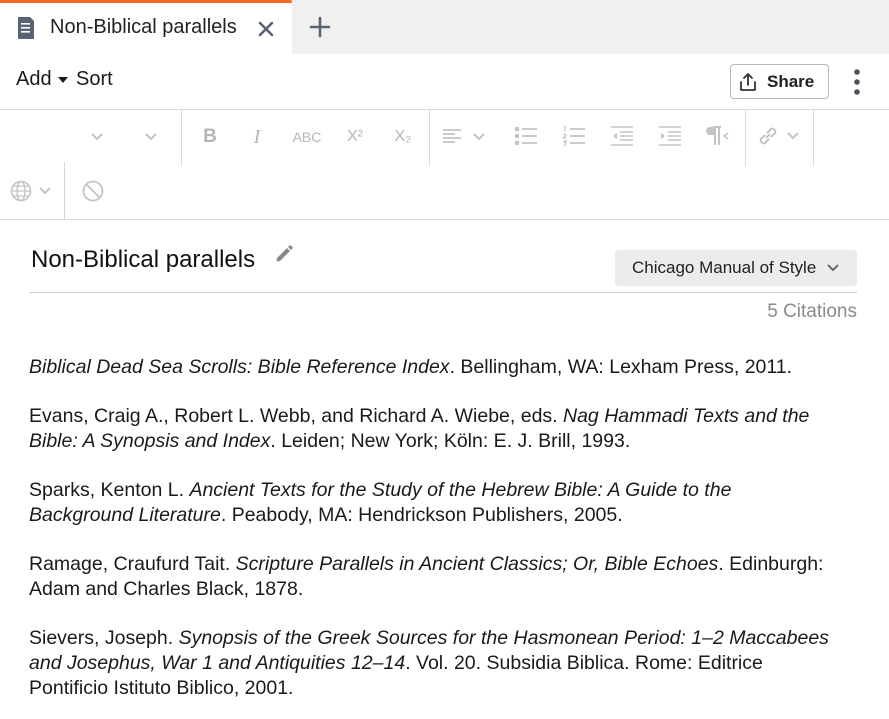 The height and width of the screenshot is (719, 889). What do you see at coordinates (266, 29) in the screenshot?
I see `close-icon` at bounding box center [266, 29].